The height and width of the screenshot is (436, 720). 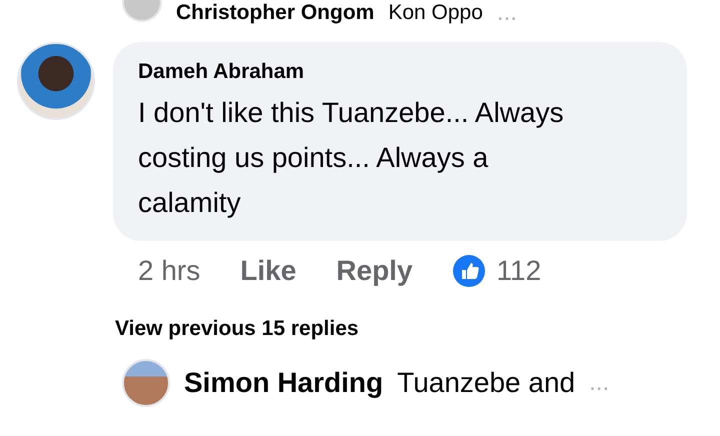 I want to click on author-name: Dameh Abraham, so click(x=399, y=72).